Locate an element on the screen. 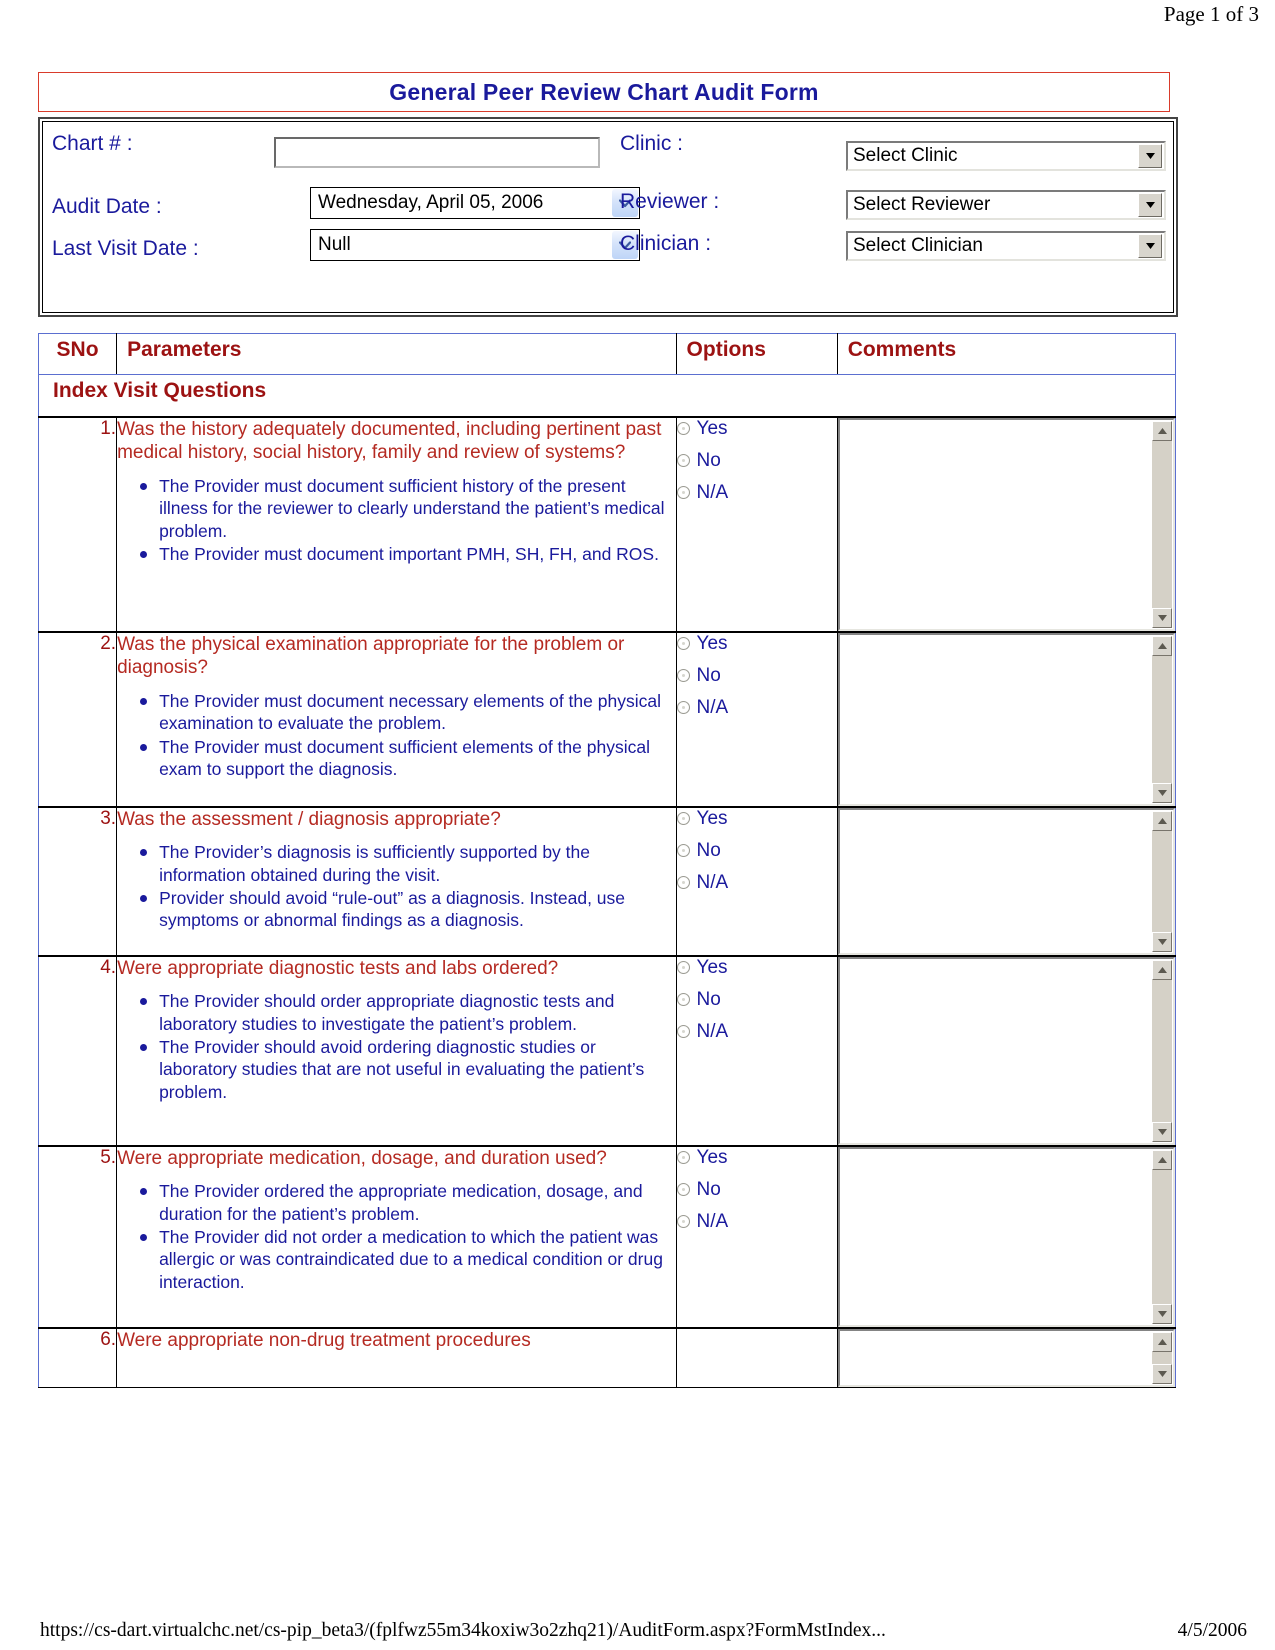 This screenshot has width=1275, height=1650. reviewer-select: Select Reviewer is located at coordinates (1006, 205).